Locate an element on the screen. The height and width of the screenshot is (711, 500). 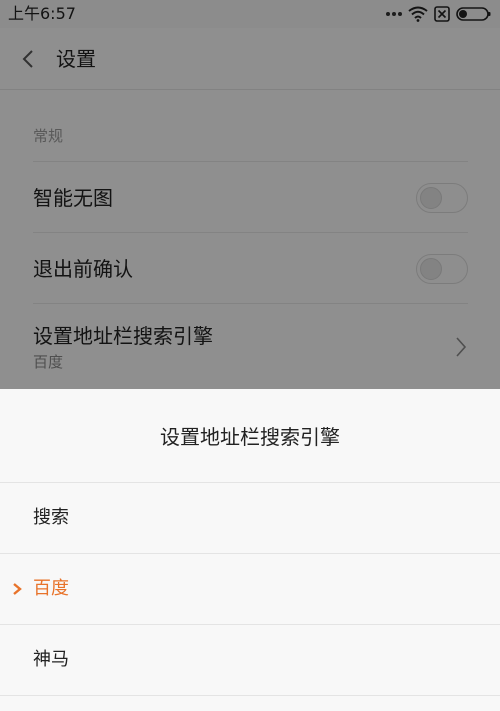
option-label: 百度 is located at coordinates (51, 588).